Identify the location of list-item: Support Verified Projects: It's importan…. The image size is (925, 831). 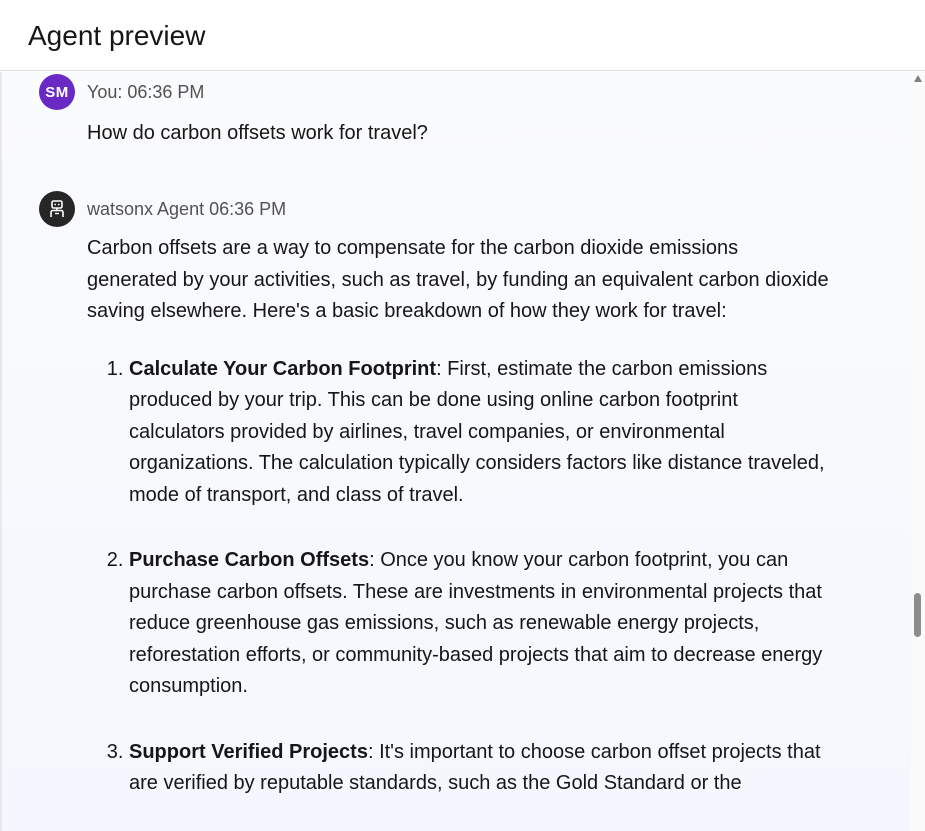
(480, 768).